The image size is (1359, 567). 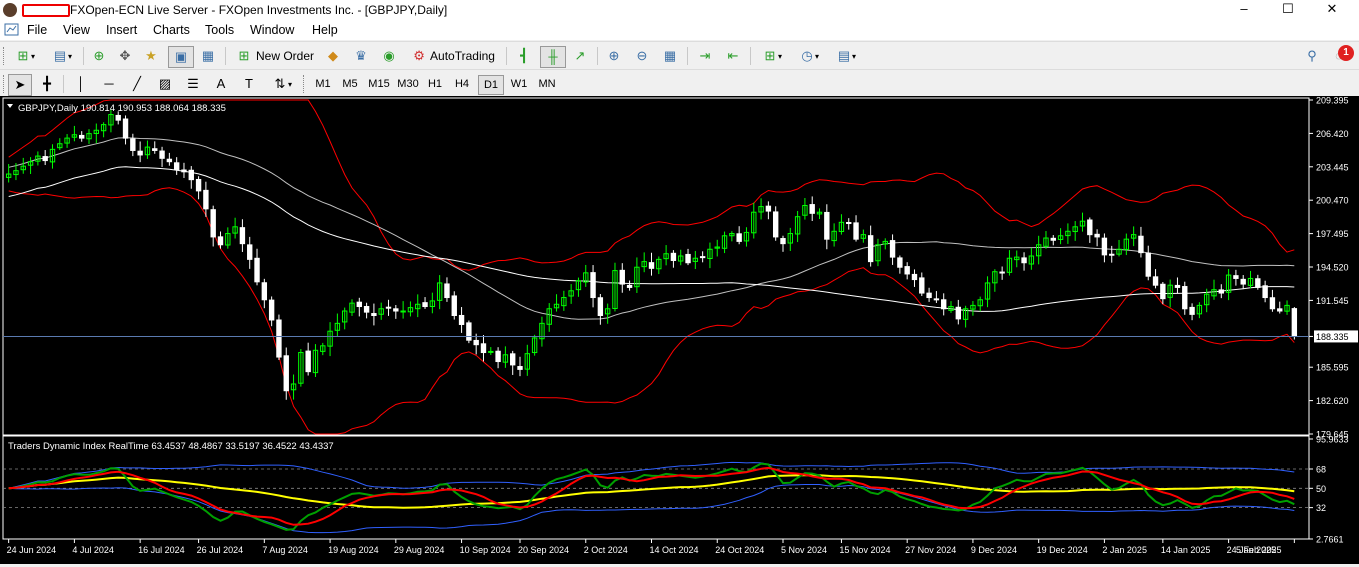 I want to click on bar-chart-button: ┫, so click(x=524, y=56).